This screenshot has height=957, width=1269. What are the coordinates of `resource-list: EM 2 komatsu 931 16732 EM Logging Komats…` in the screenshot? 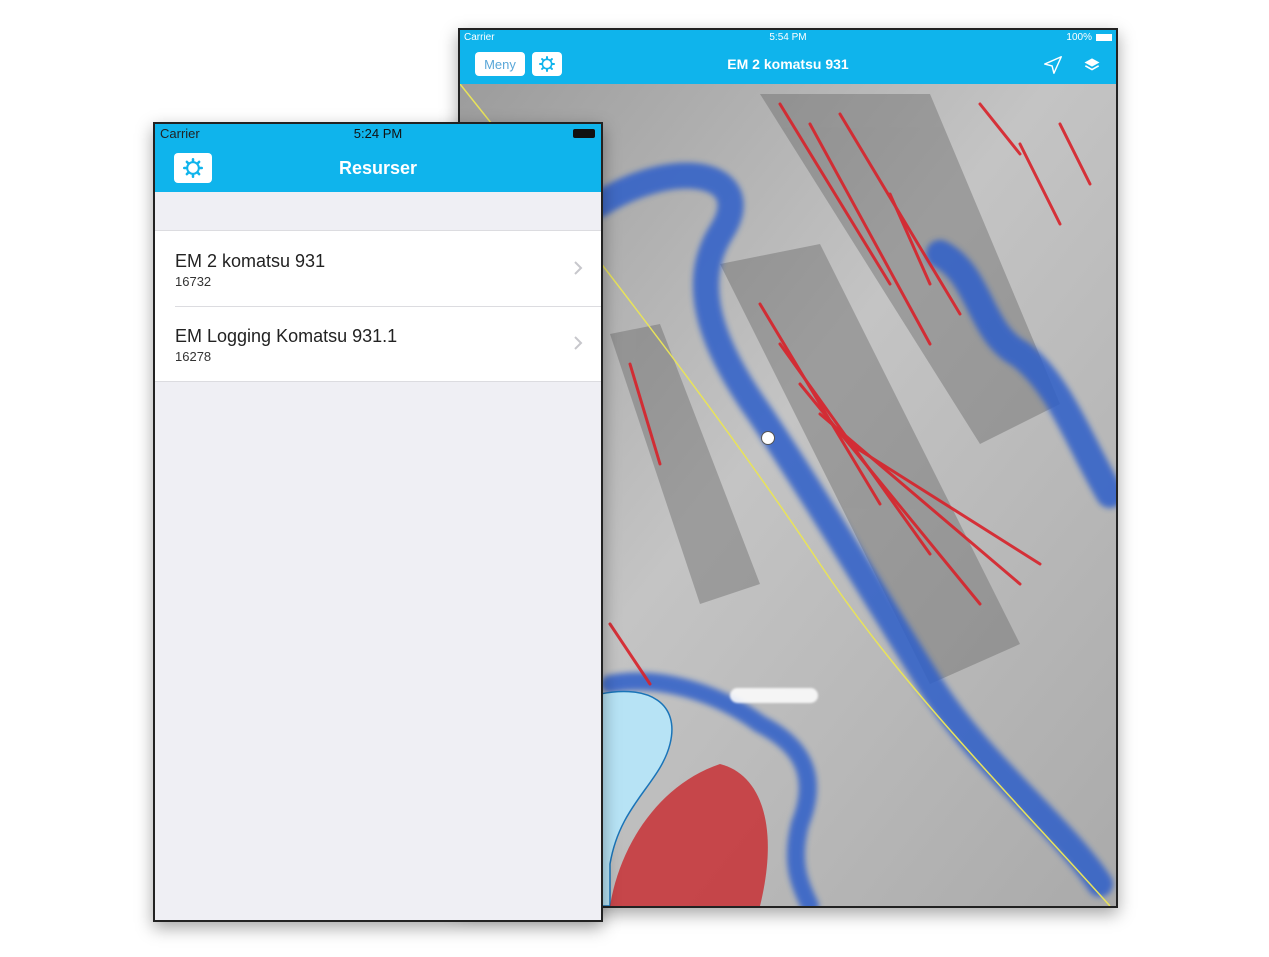 It's located at (378, 306).